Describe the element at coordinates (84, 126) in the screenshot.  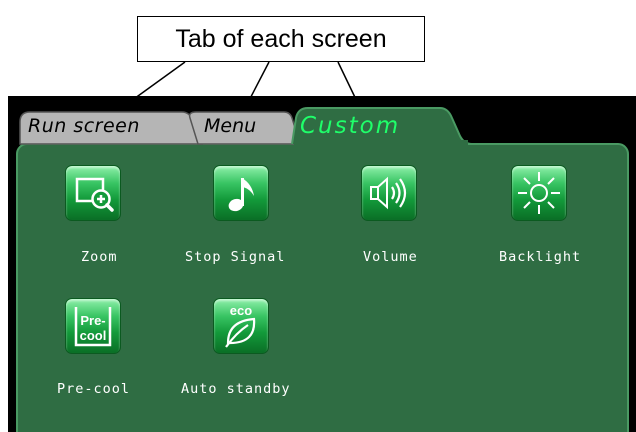
I see `tab-run-screen: Run screen` at that location.